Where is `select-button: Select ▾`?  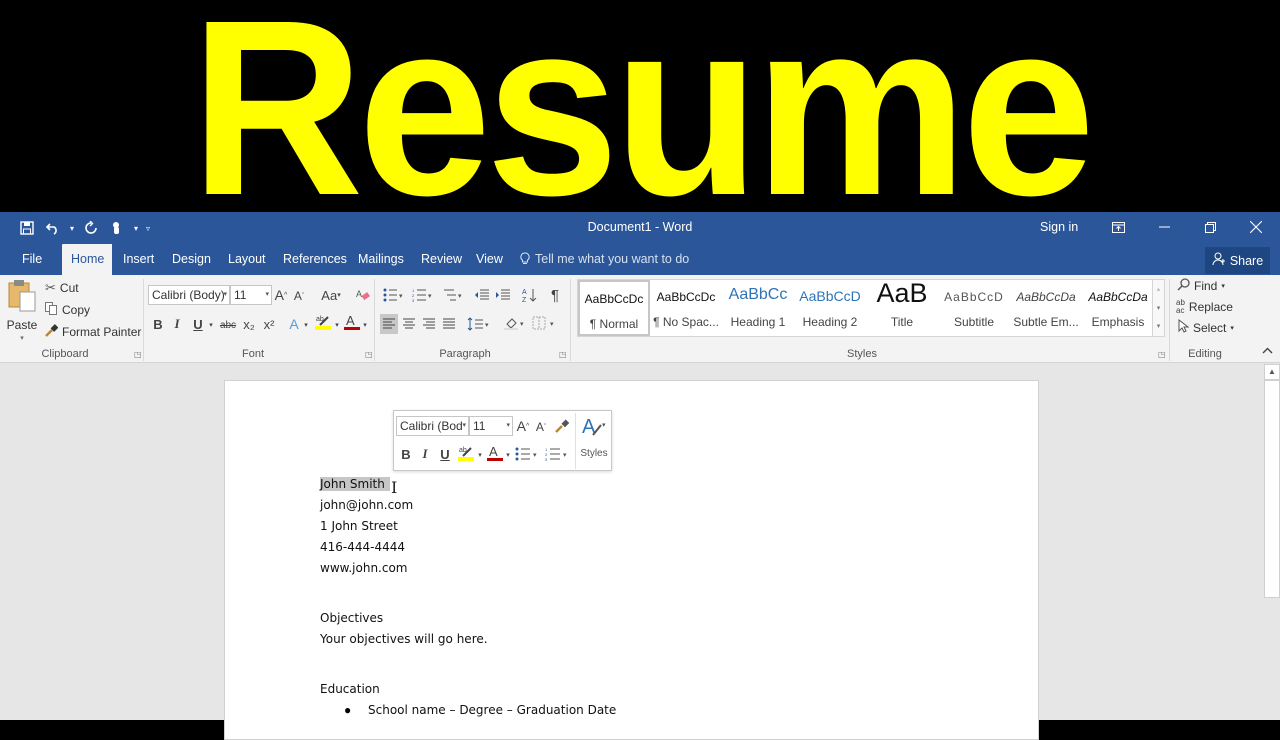
select-button: Select ▾ is located at coordinates (1206, 327).